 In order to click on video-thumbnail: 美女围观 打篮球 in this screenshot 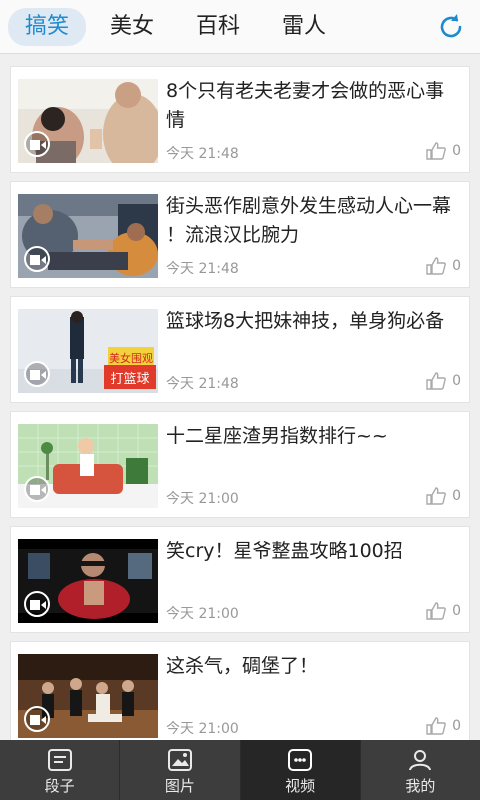, I will do `click(88, 351)`.